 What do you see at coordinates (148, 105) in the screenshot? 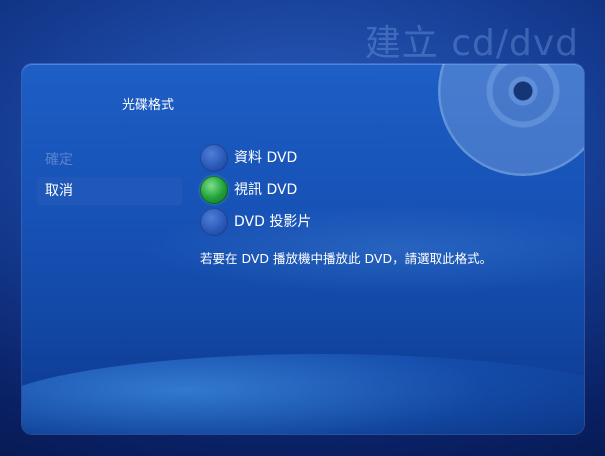
I see `page-title: 光碟格式` at bounding box center [148, 105].